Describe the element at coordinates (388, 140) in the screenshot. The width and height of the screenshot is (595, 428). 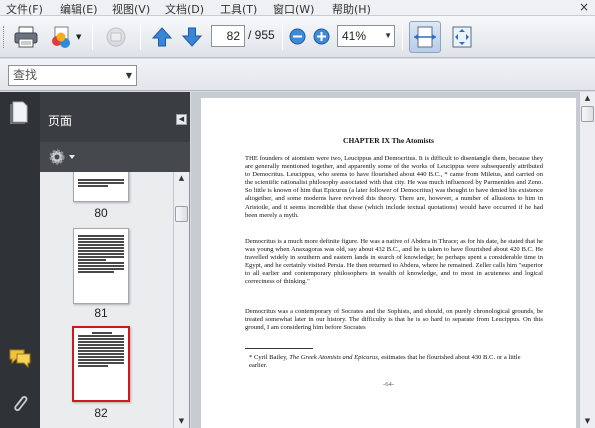
I see `chapter-title: CHAPTER IX The Atomists` at that location.